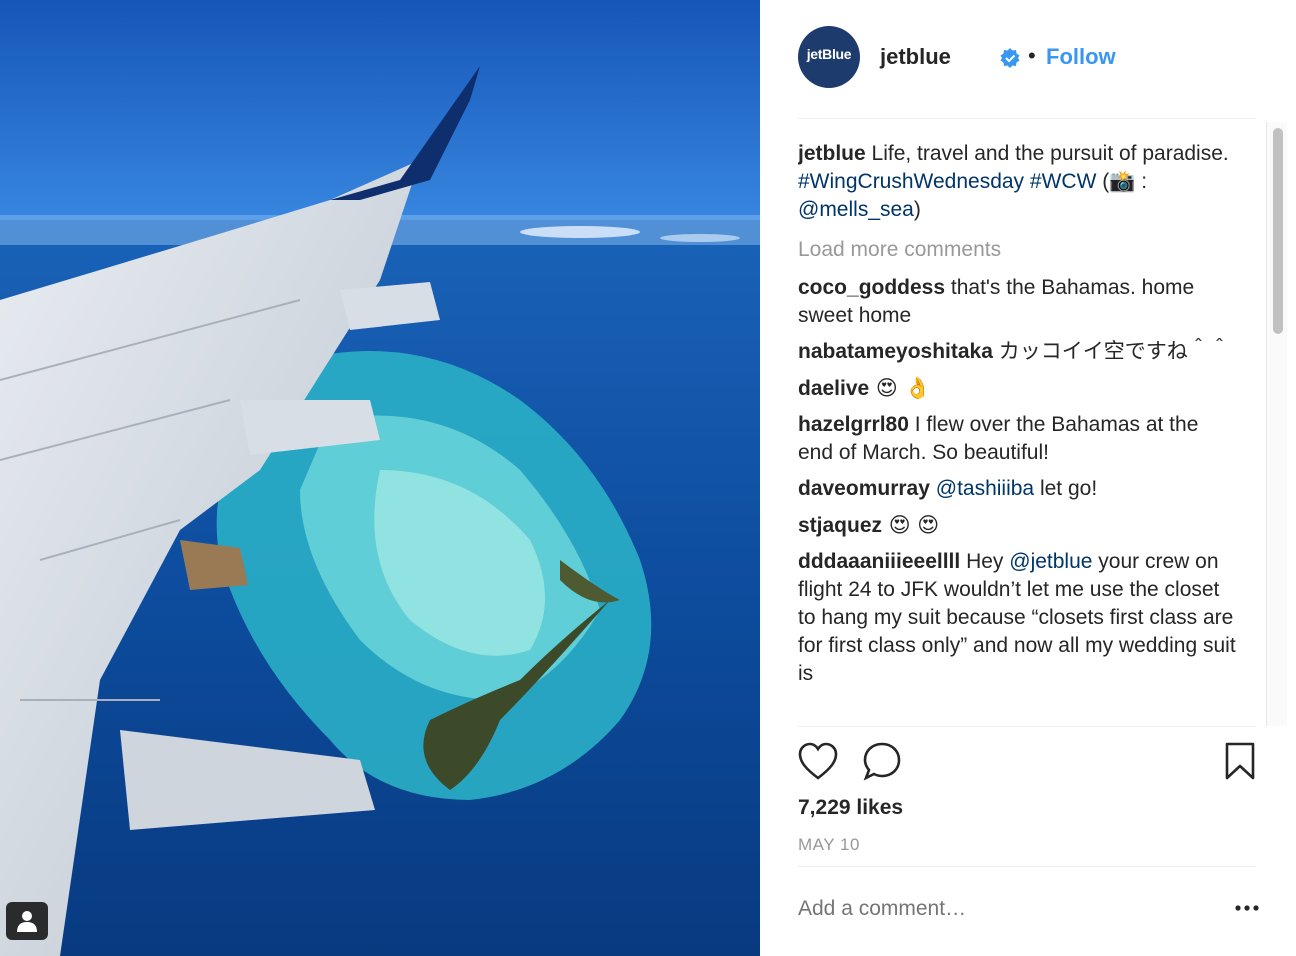 The height and width of the screenshot is (956, 1296). What do you see at coordinates (1063, 181) in the screenshot?
I see `hashtag-link: #WCW` at bounding box center [1063, 181].